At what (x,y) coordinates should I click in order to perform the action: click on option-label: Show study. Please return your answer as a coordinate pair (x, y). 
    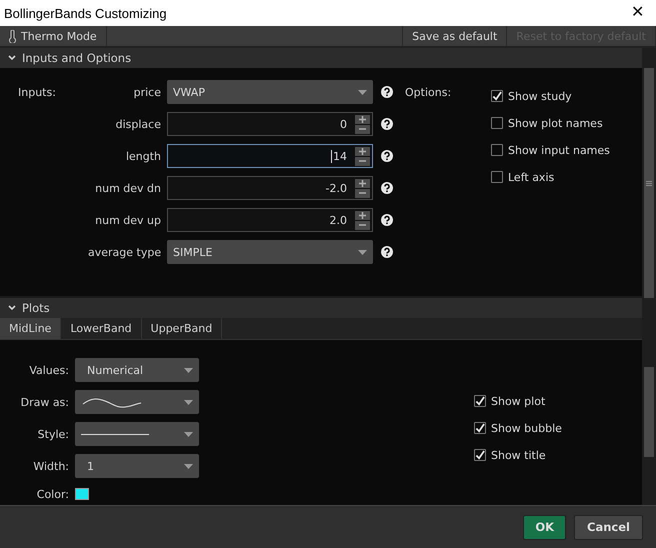
    Looking at the image, I should click on (540, 96).